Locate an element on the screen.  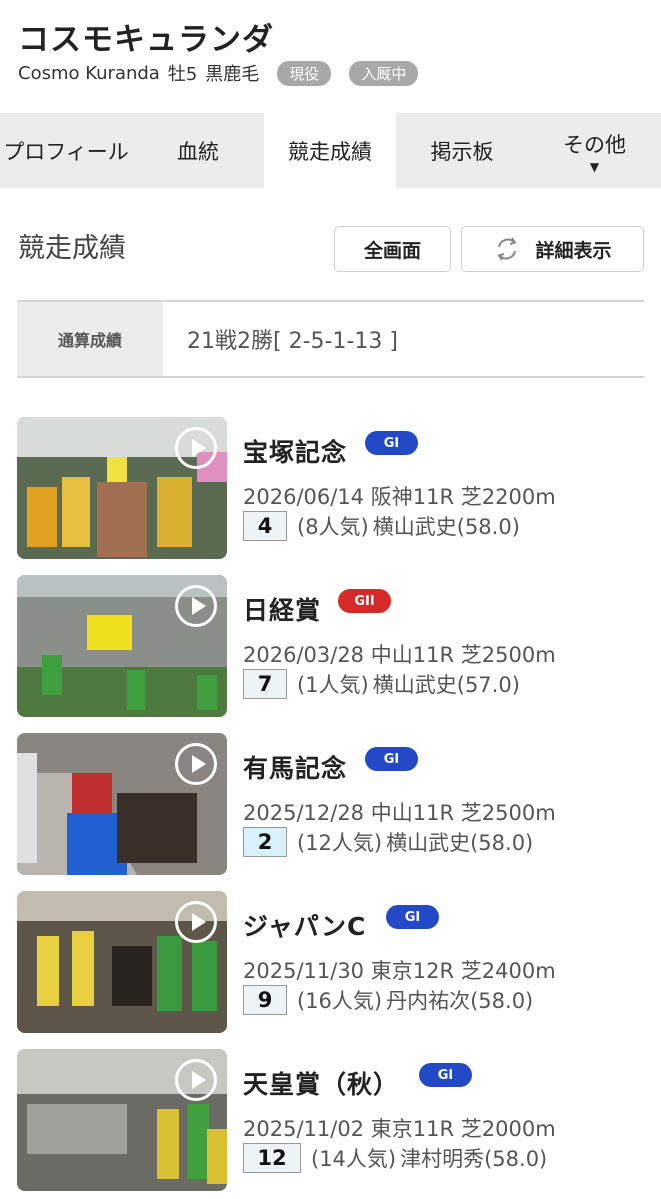
finish-position: 12 is located at coordinates (272, 1158).